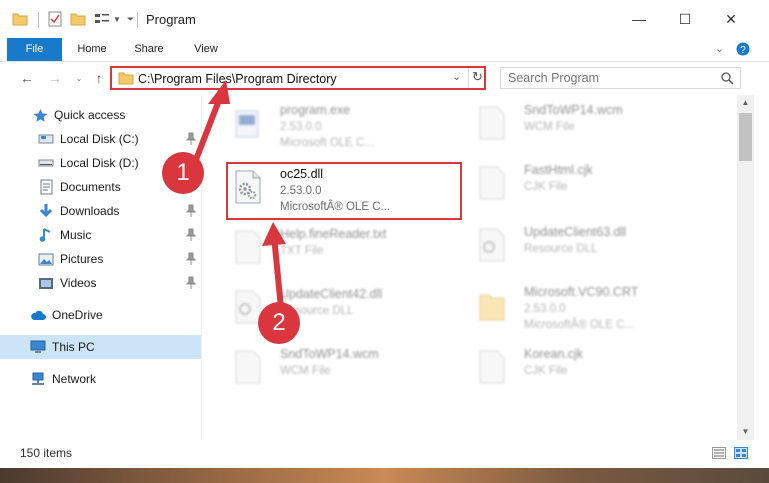 Image resolution: width=769 pixels, height=483 pixels. Describe the element at coordinates (237, 195) in the screenshot. I see `annotation-arrows` at that location.